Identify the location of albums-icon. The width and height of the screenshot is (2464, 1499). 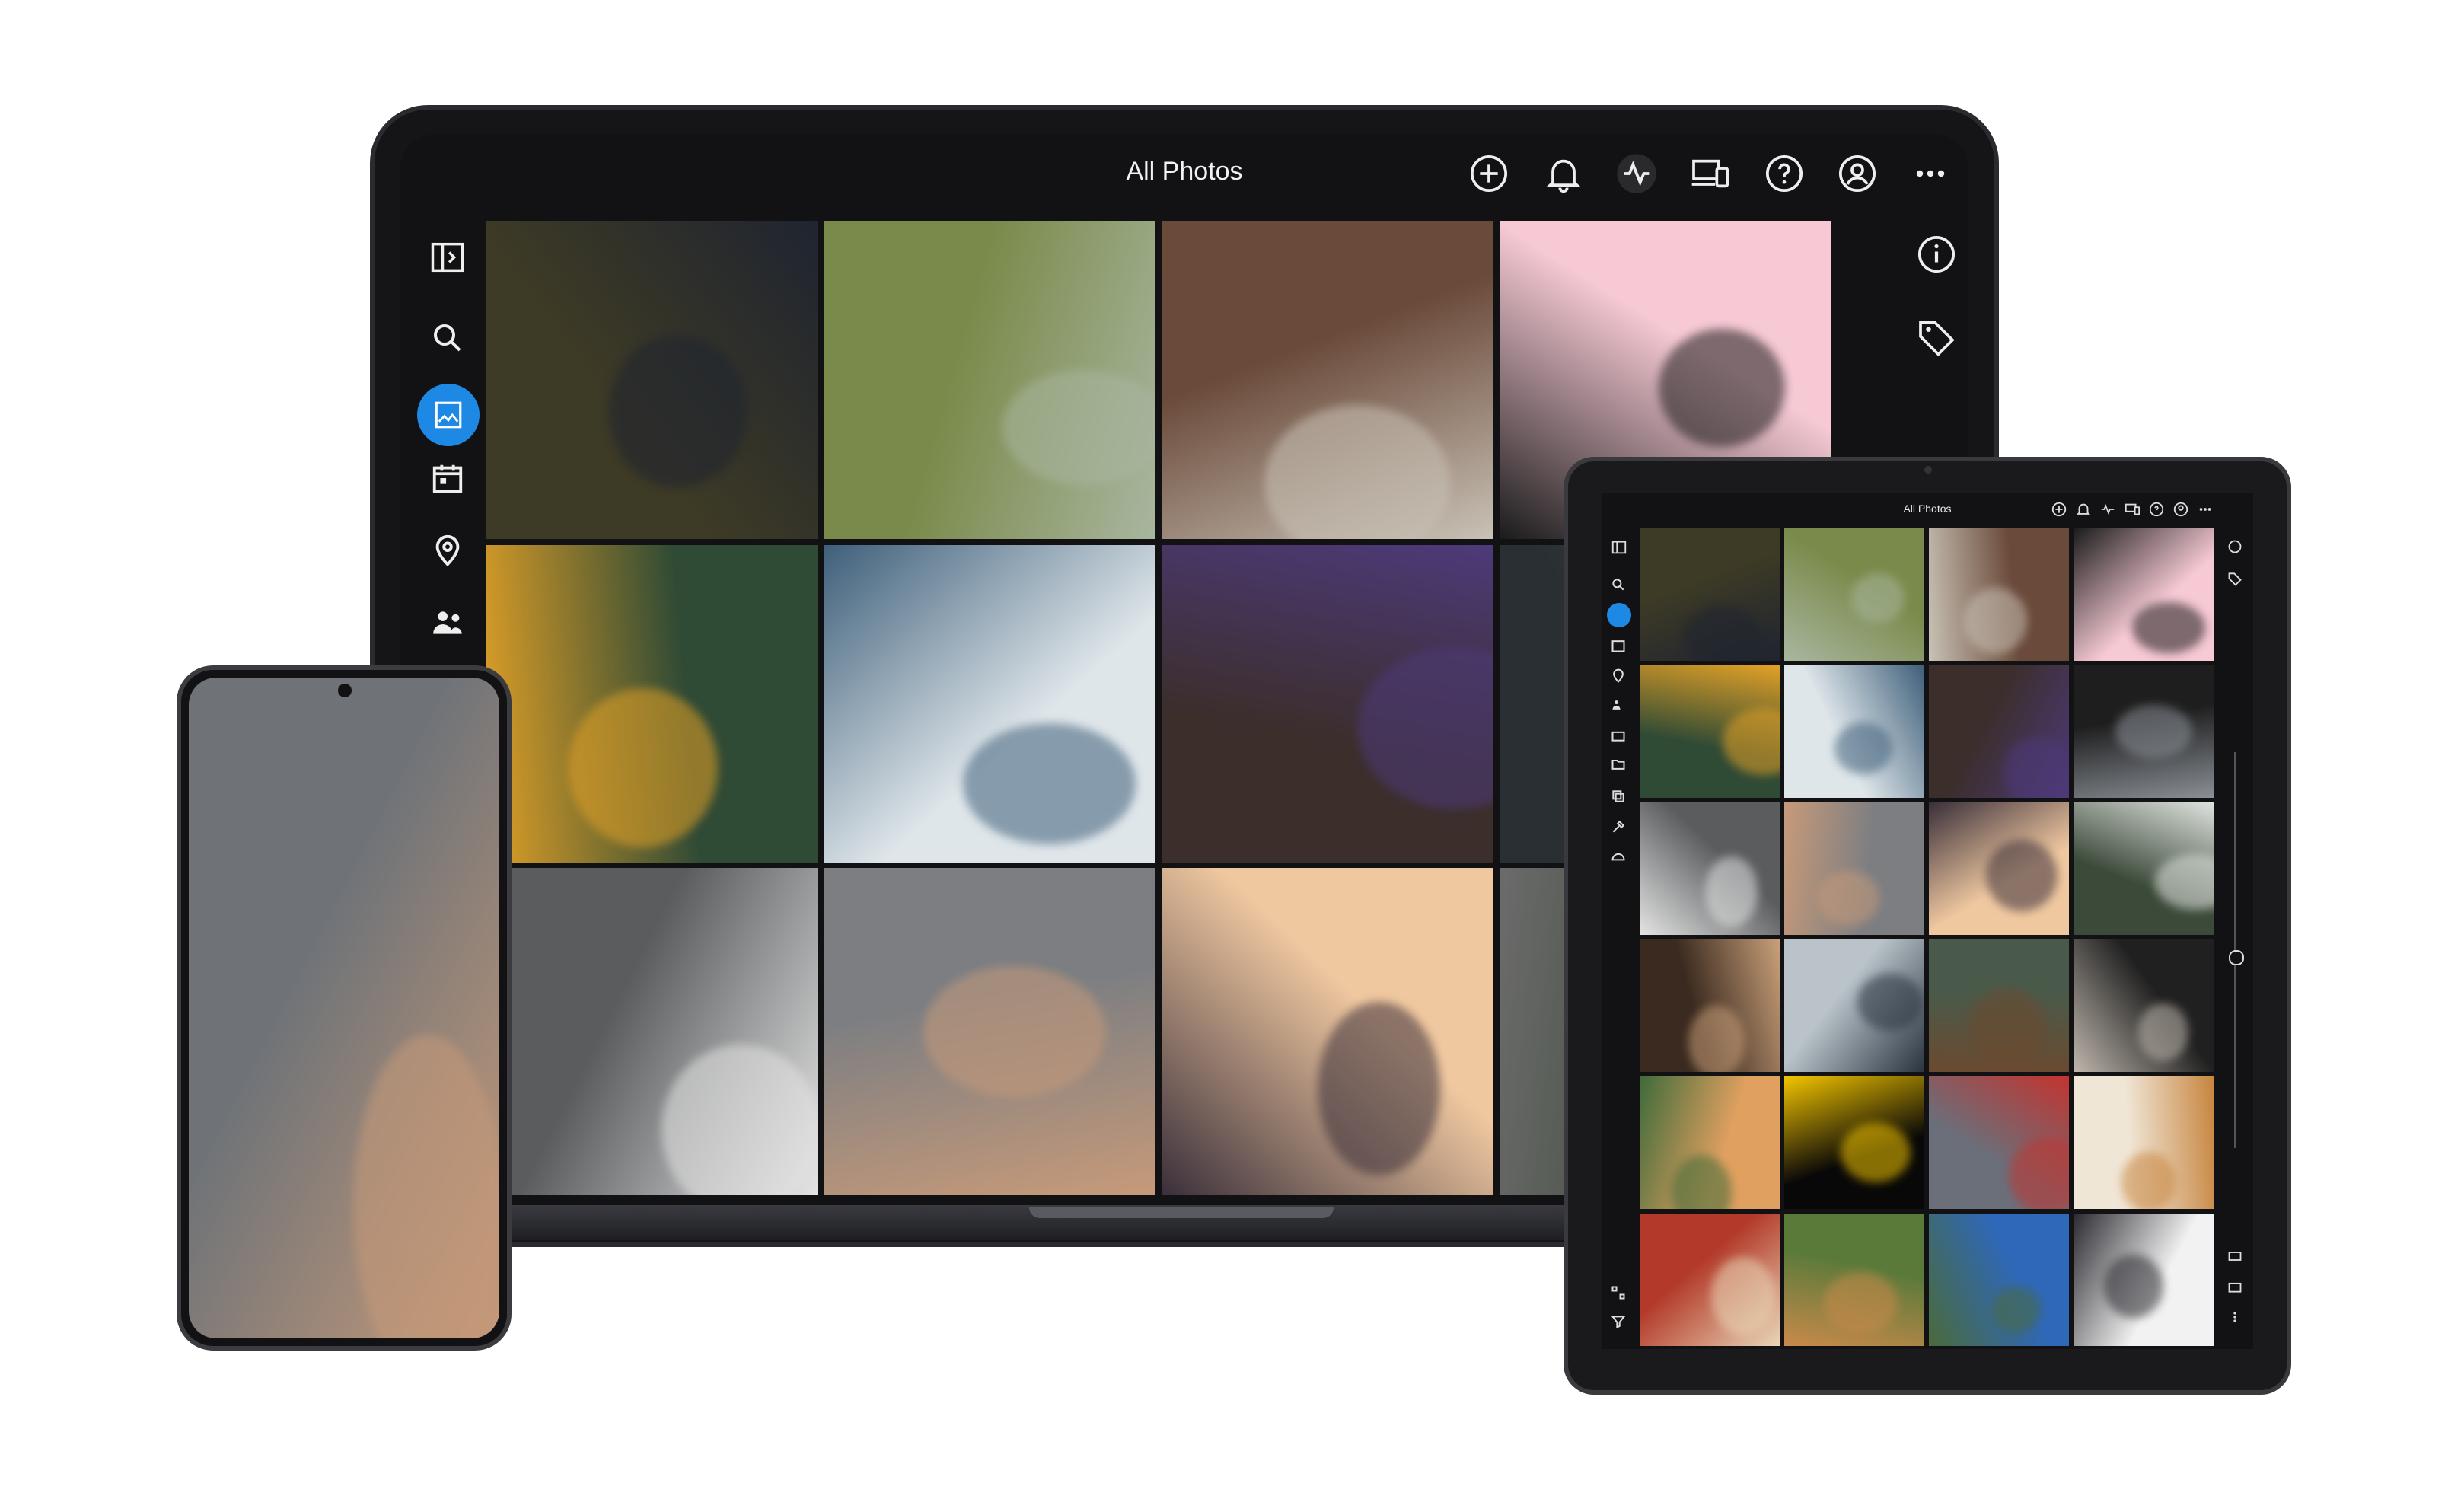
(1619, 796).